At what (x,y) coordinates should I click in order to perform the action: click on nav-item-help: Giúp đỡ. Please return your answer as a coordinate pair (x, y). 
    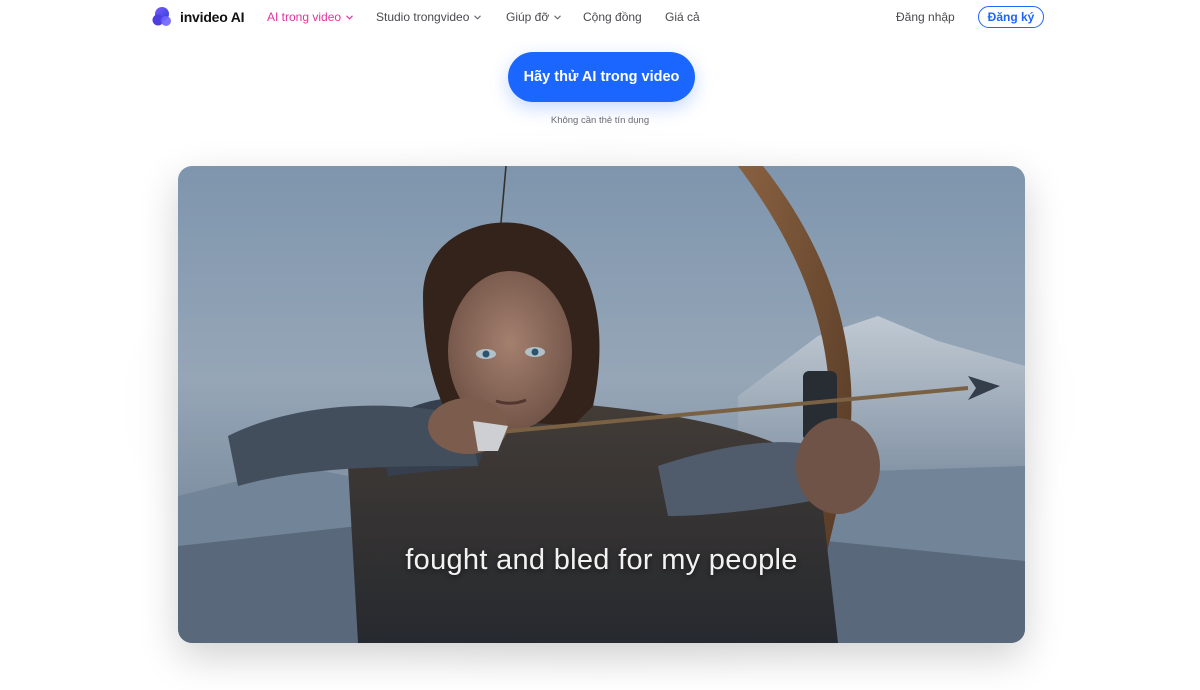
    Looking at the image, I should click on (534, 17).